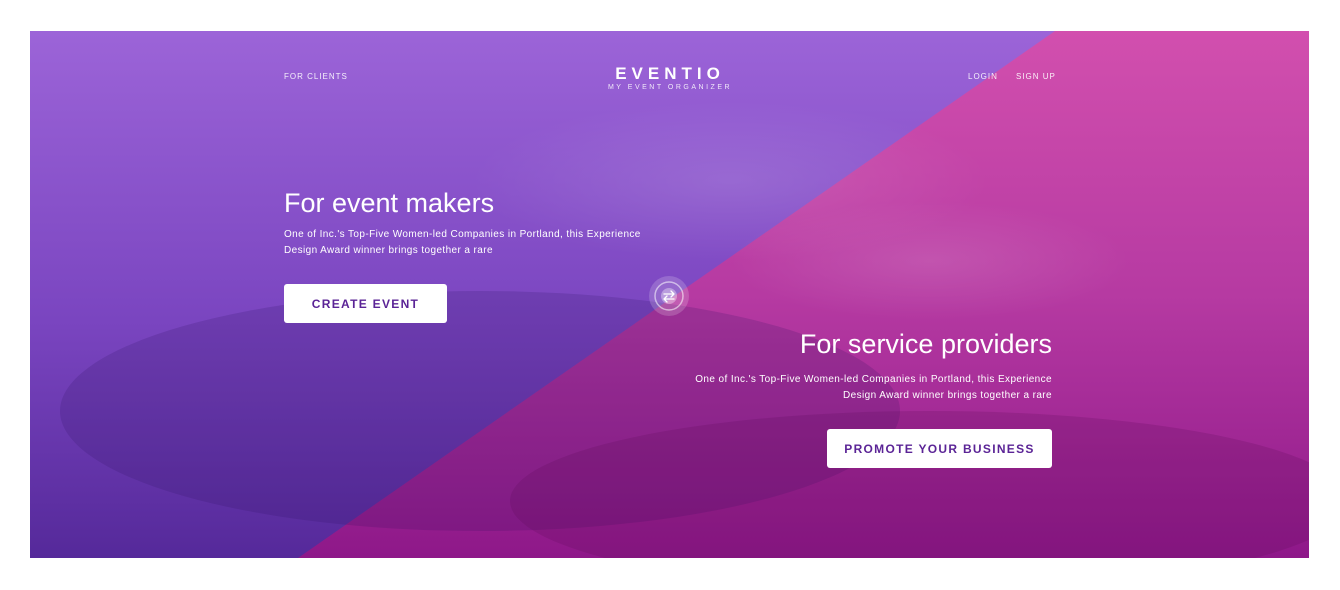  What do you see at coordinates (925, 344) in the screenshot?
I see `service-providers-title: For service providers` at bounding box center [925, 344].